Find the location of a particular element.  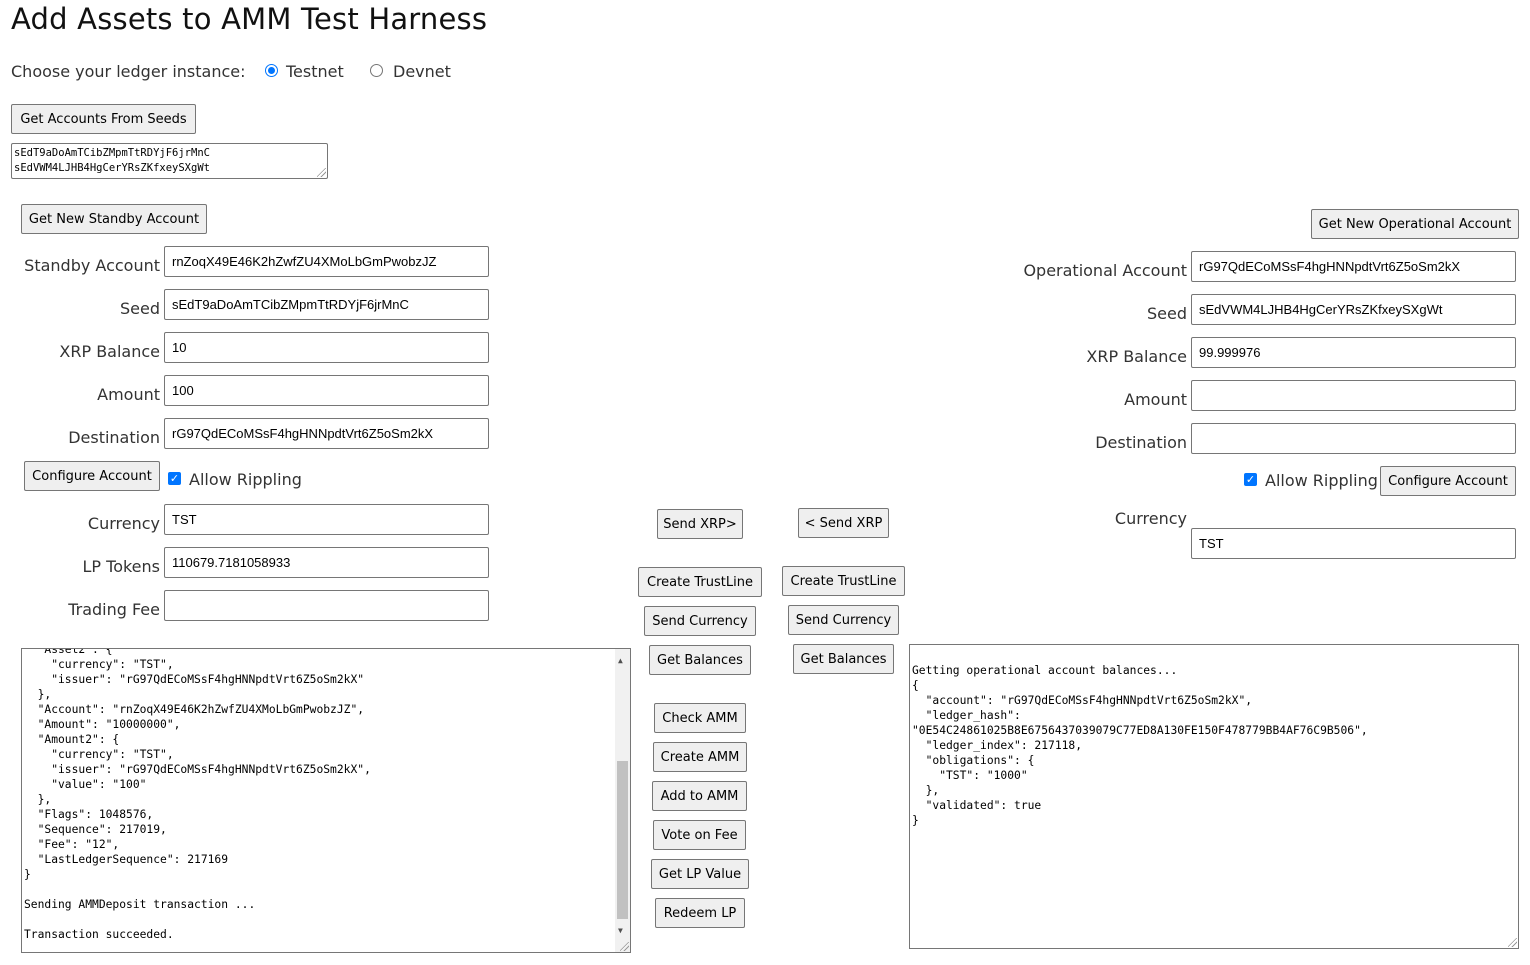

standby-get-balances-button: Get Balances is located at coordinates (700, 660).